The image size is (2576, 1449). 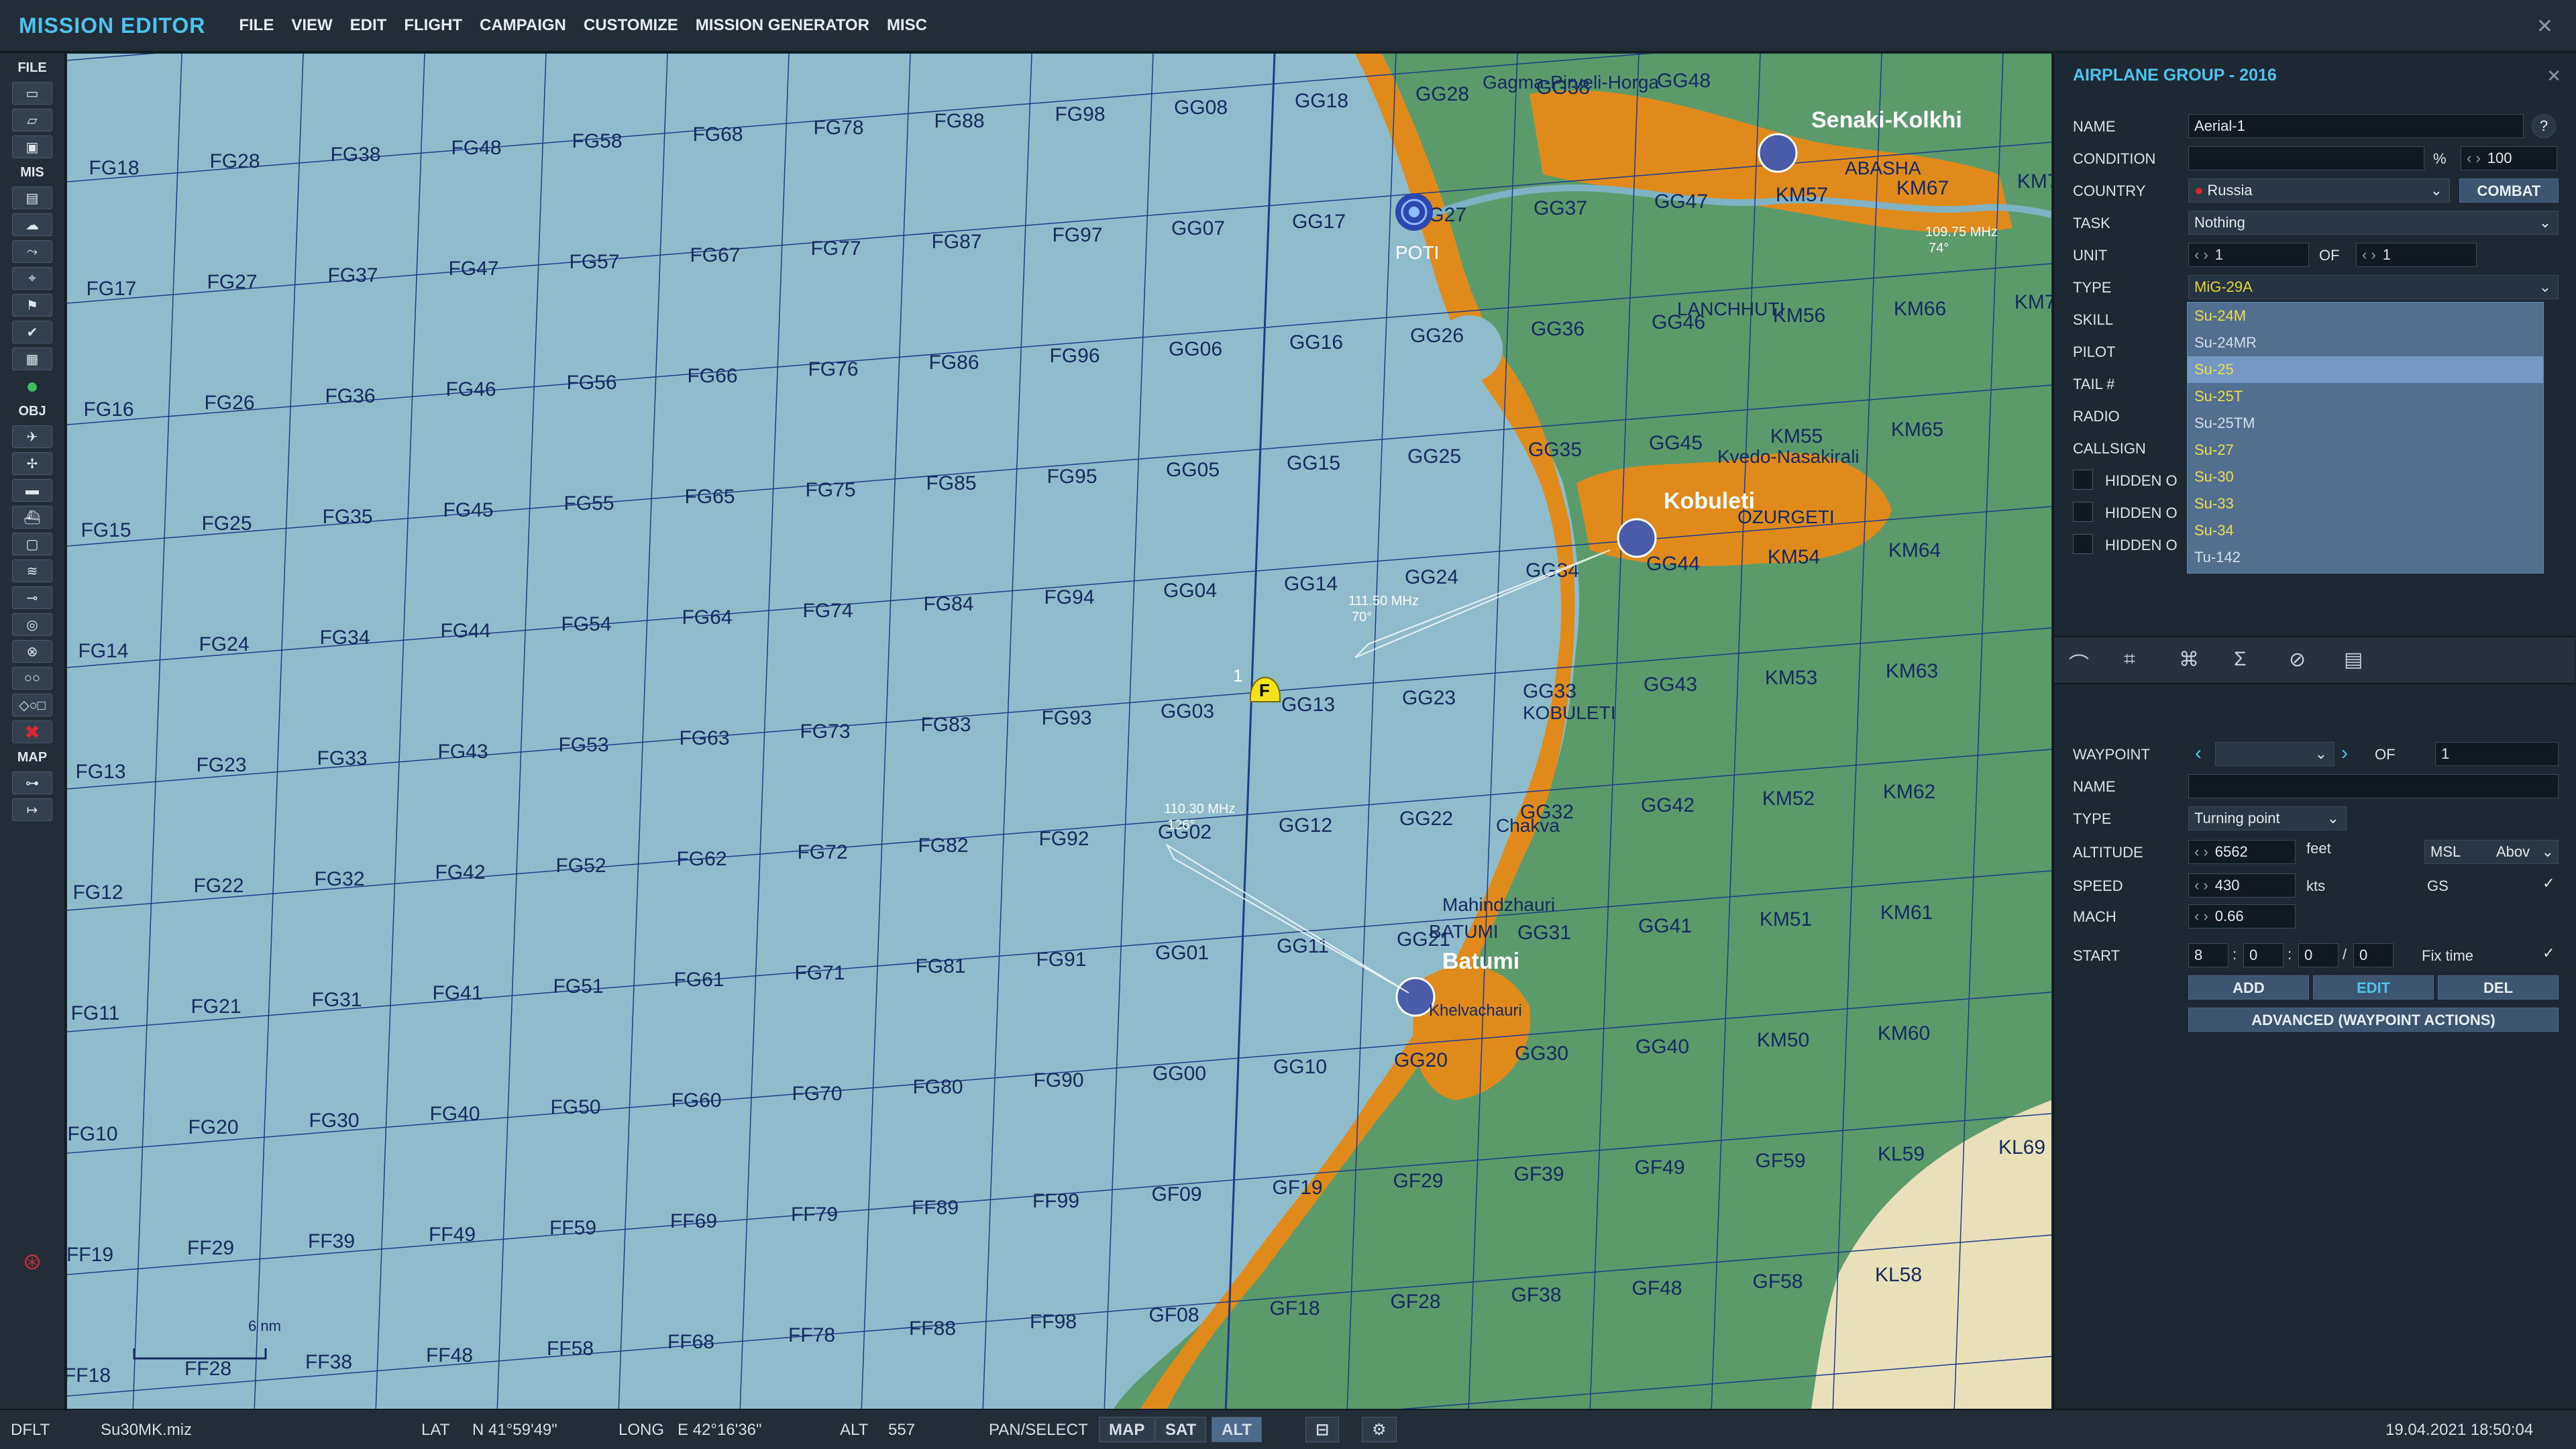 What do you see at coordinates (2079, 663) in the screenshot?
I see `route-tab-icon: ⌒` at bounding box center [2079, 663].